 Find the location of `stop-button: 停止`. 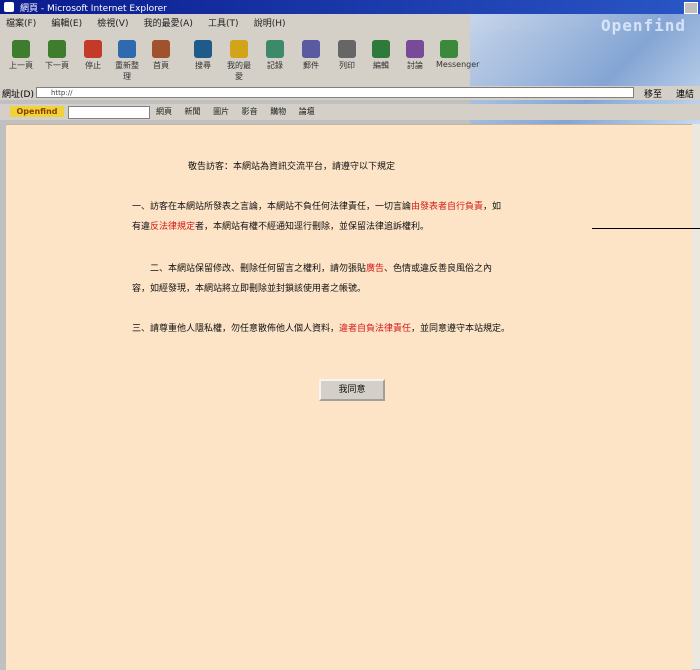

stop-button: 停止 is located at coordinates (93, 56).